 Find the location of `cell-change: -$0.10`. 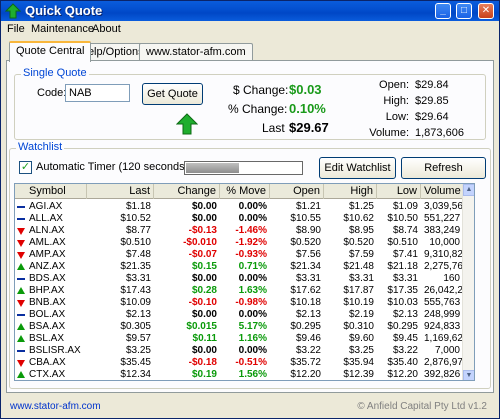

cell-change: -$0.10 is located at coordinates (202, 302).